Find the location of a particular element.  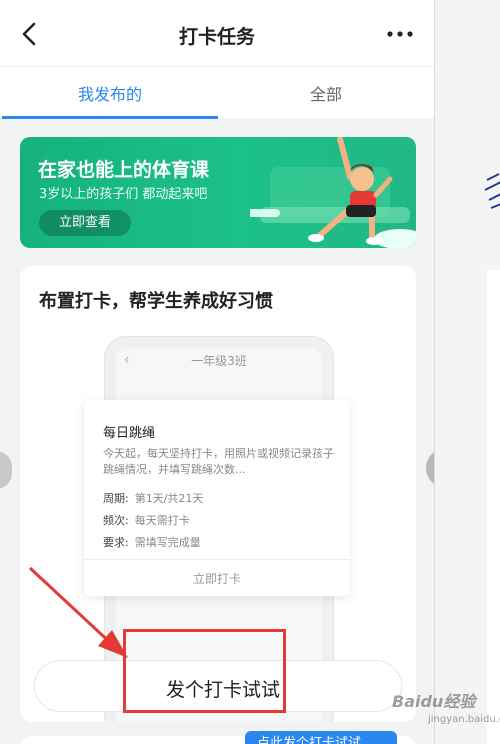

task-row-value: 每天需打卡 is located at coordinates (162, 520).